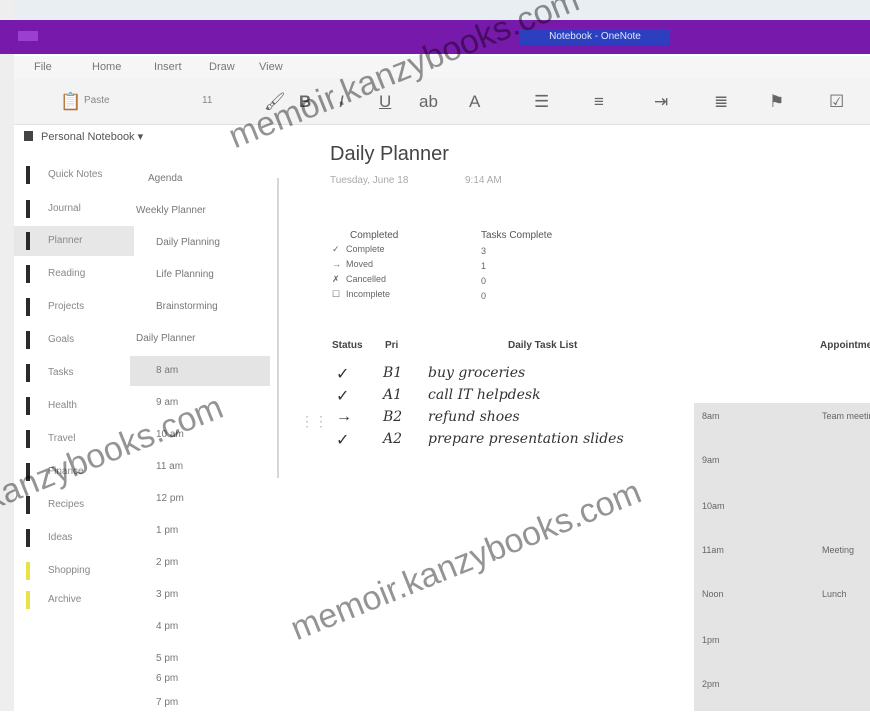  Describe the element at coordinates (28, 36) in the screenshot. I see `app-icon` at that location.